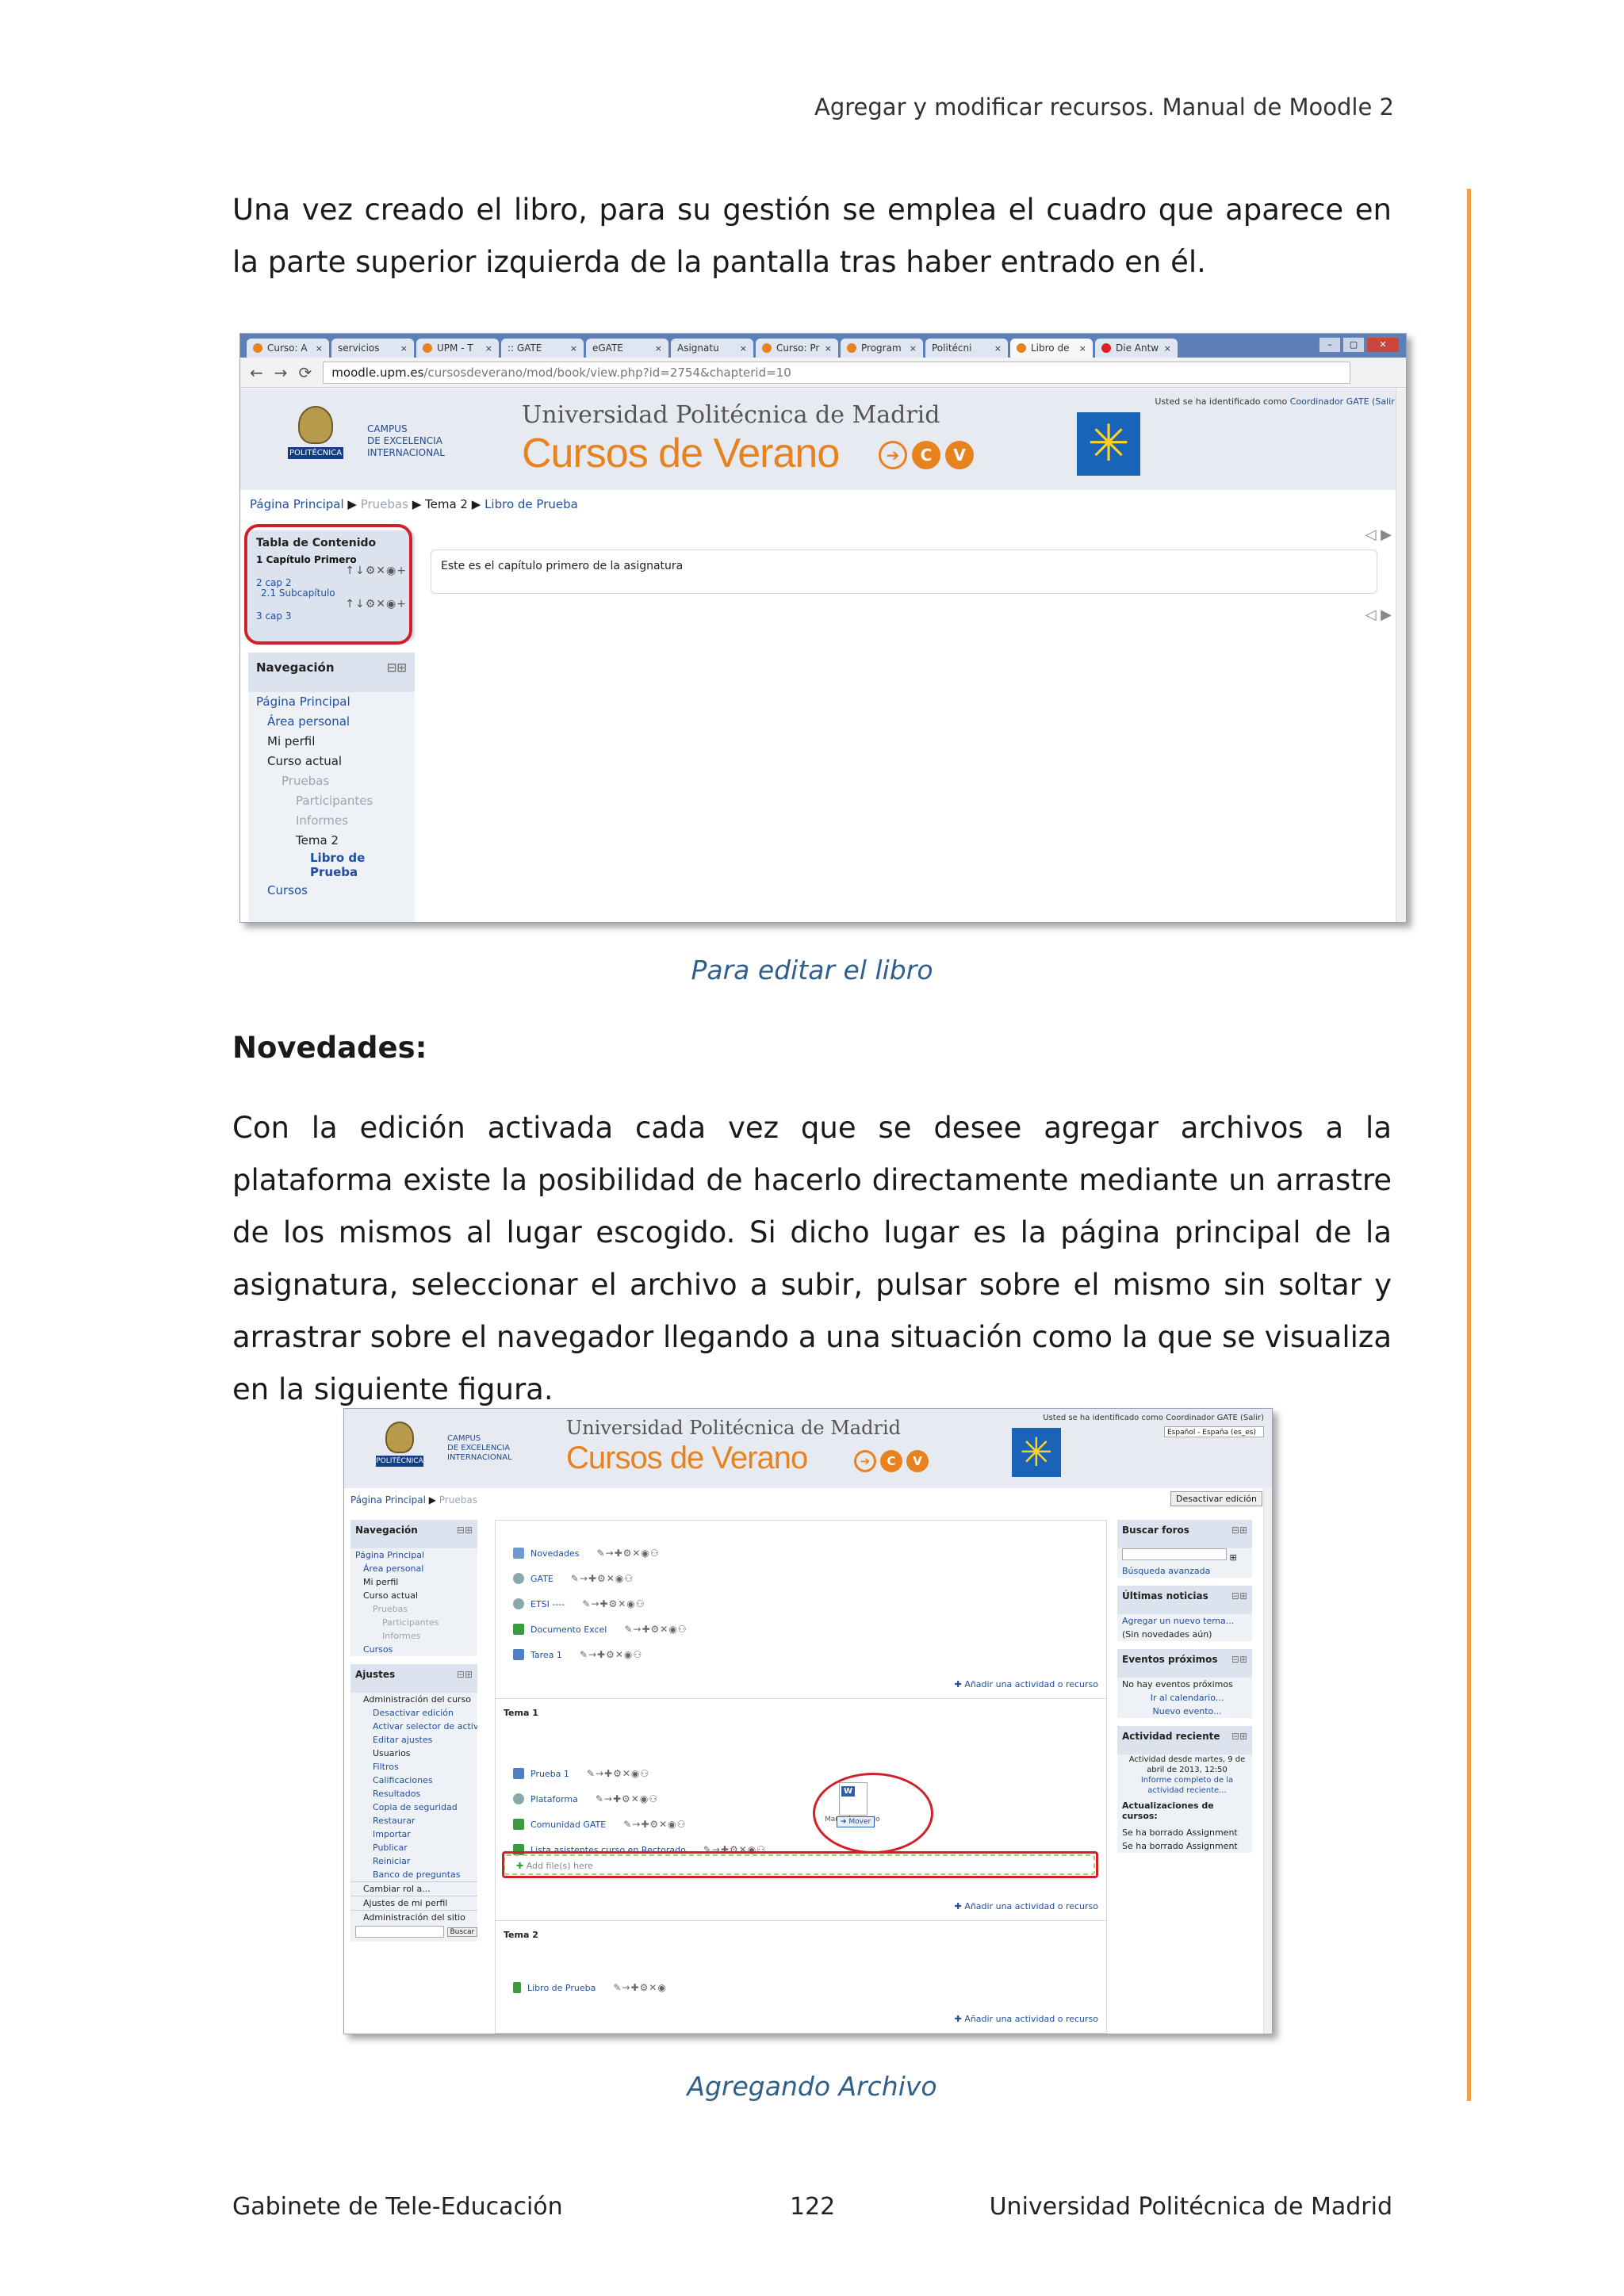 This screenshot has width=1624, height=2296. I want to click on settings-item: Banco de preguntas, so click(413, 1875).